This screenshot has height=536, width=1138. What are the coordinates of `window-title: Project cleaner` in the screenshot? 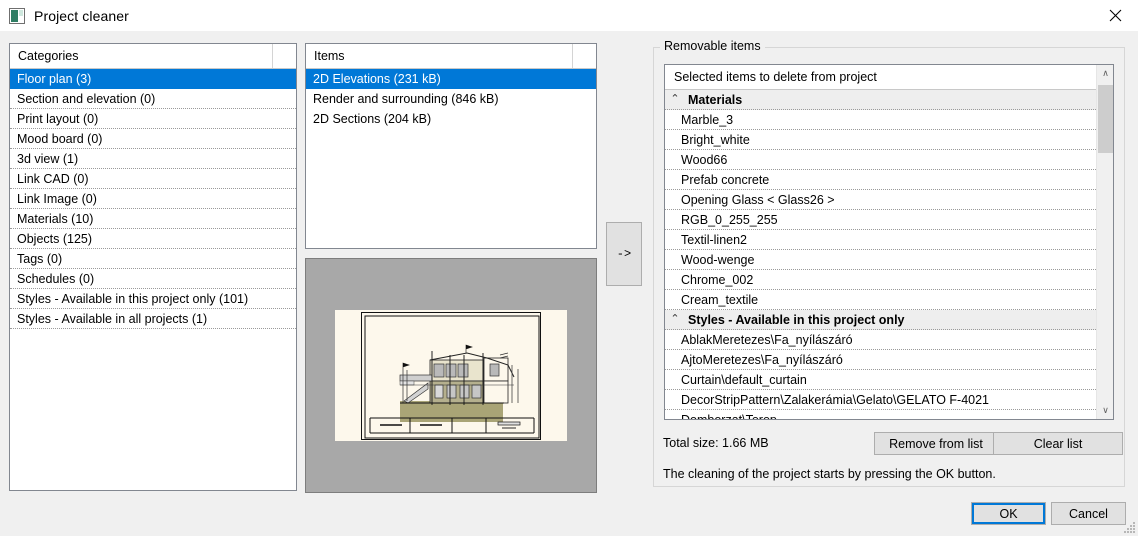 It's located at (81, 15).